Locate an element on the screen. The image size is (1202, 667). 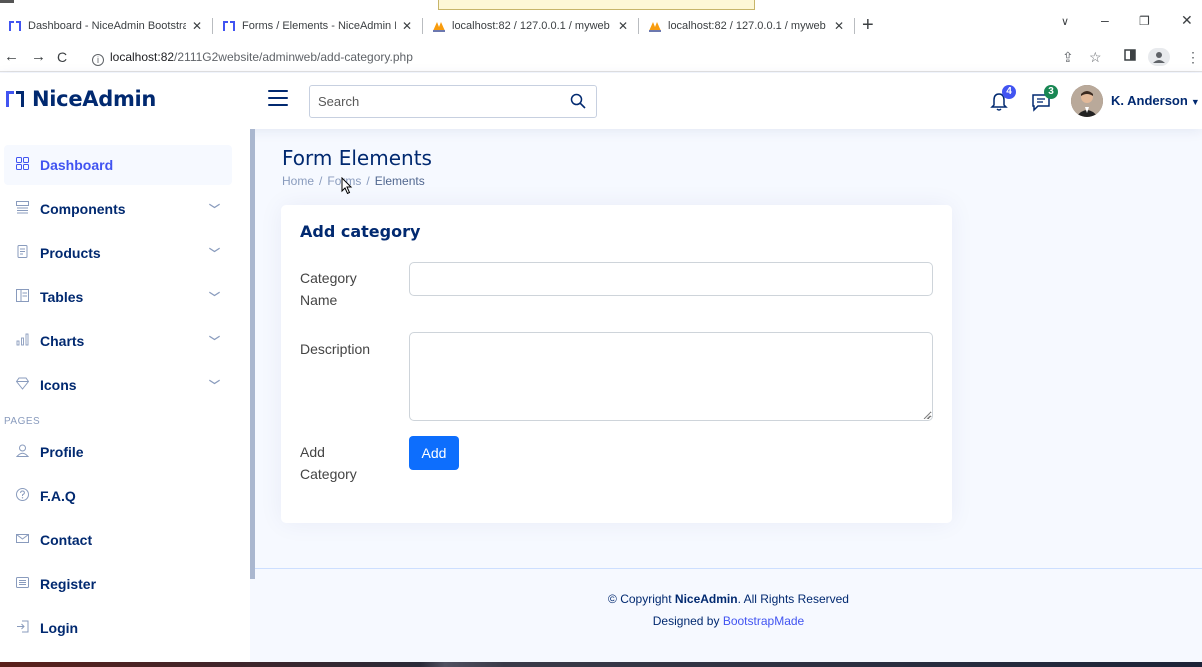
sidebar-item-tables: Tables ﹀ is located at coordinates (118, 297).